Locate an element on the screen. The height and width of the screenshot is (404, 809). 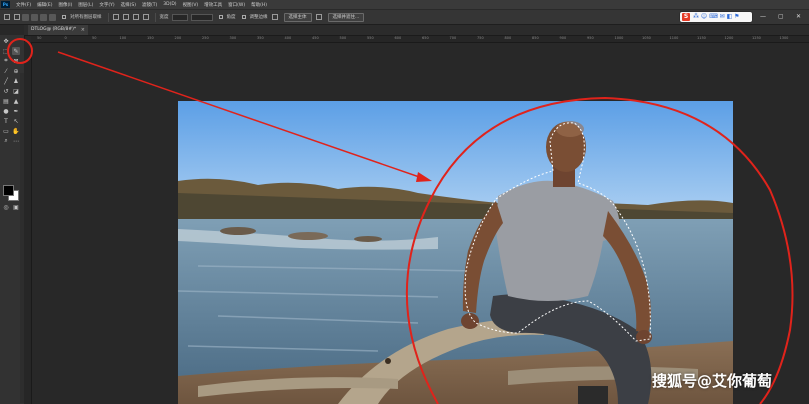
vertical-ruler is located at coordinates (28, 223).